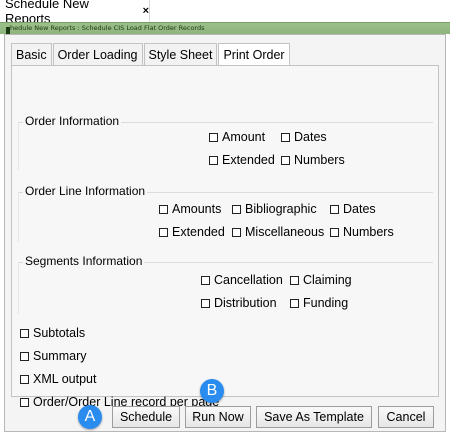 Image resolution: width=450 pixels, height=435 pixels. Describe the element at coordinates (84, 261) in the screenshot. I see `group-title: Segments Information` at that location.